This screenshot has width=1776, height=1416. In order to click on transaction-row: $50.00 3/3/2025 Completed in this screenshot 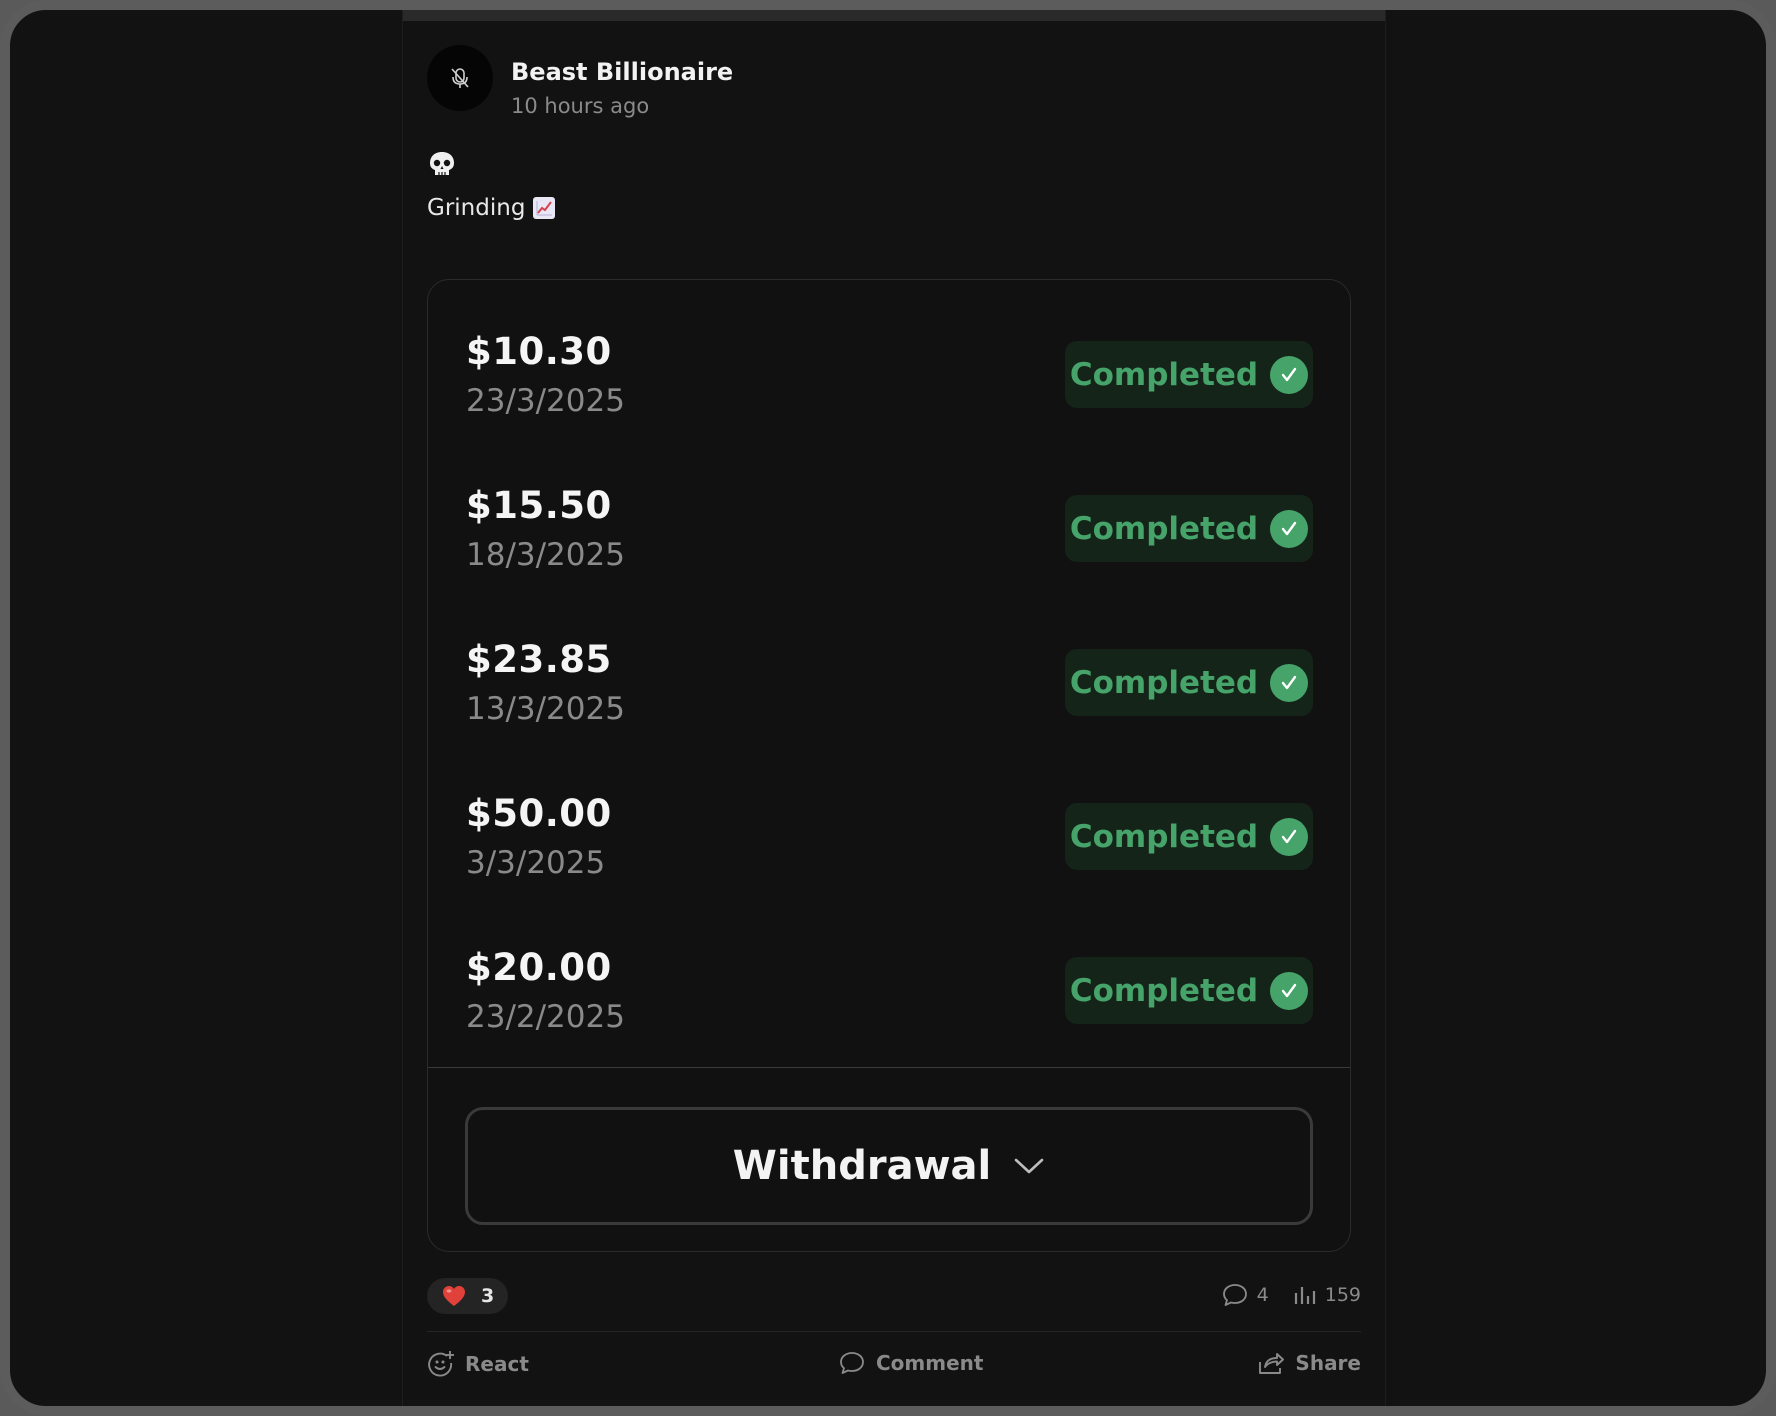, I will do `click(889, 819)`.